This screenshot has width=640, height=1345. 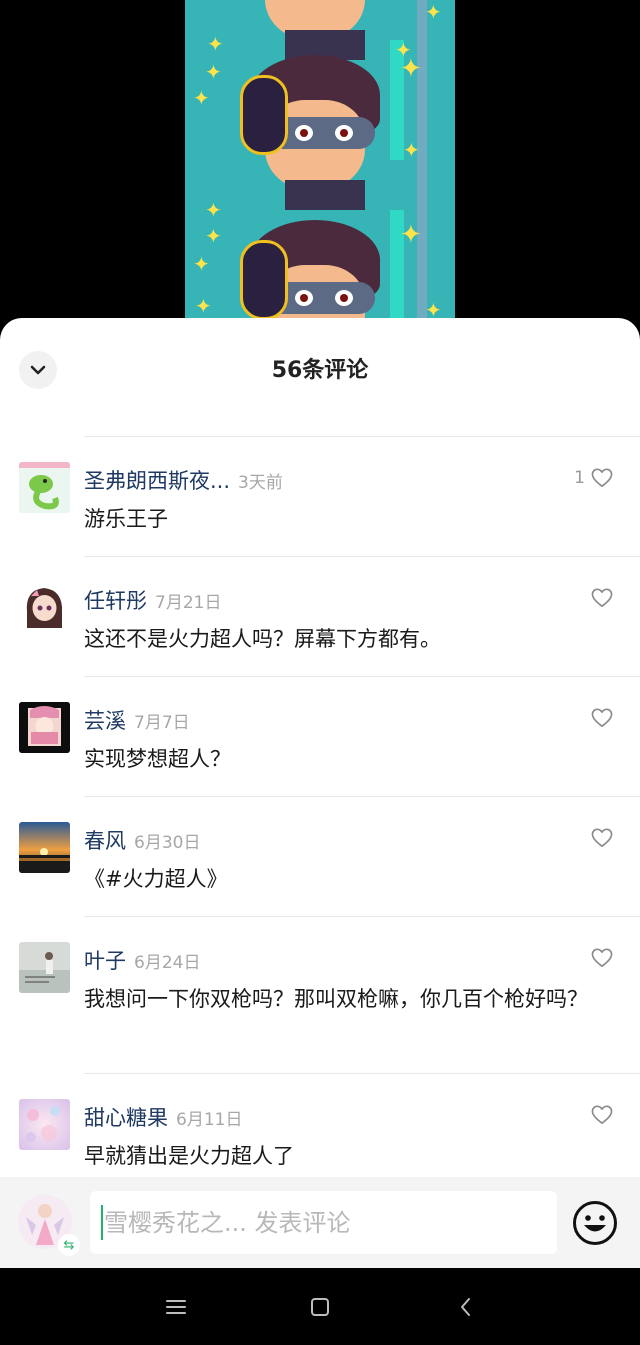 What do you see at coordinates (156, 879) in the screenshot?
I see `comment-text: 《#火力超人》` at bounding box center [156, 879].